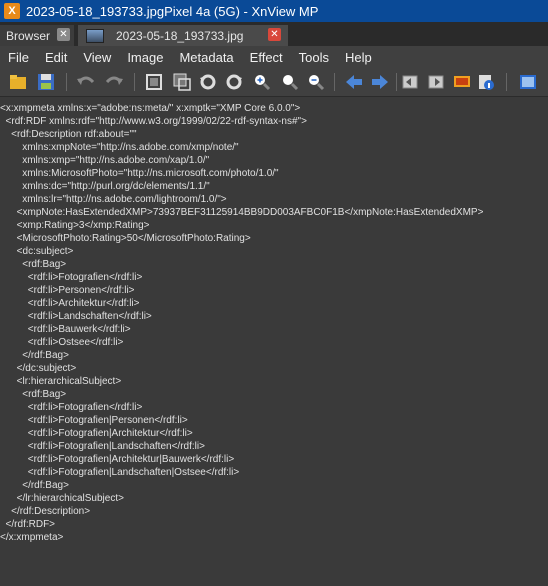  What do you see at coordinates (462, 82) in the screenshot?
I see `slideshow-icon` at bounding box center [462, 82].